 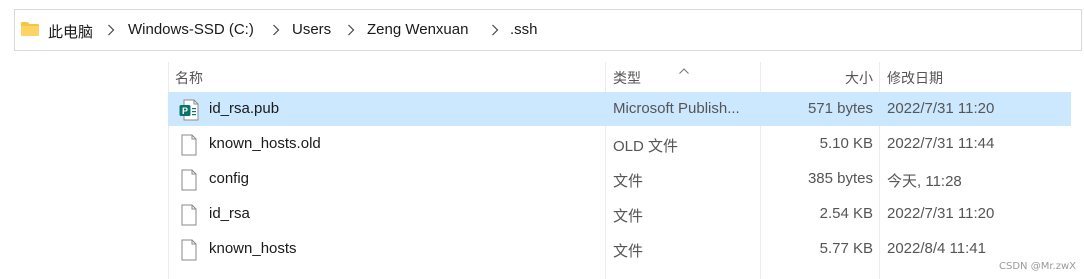 I want to click on breadcrumb-user-folder: Zeng Wenxuan, so click(x=417, y=29).